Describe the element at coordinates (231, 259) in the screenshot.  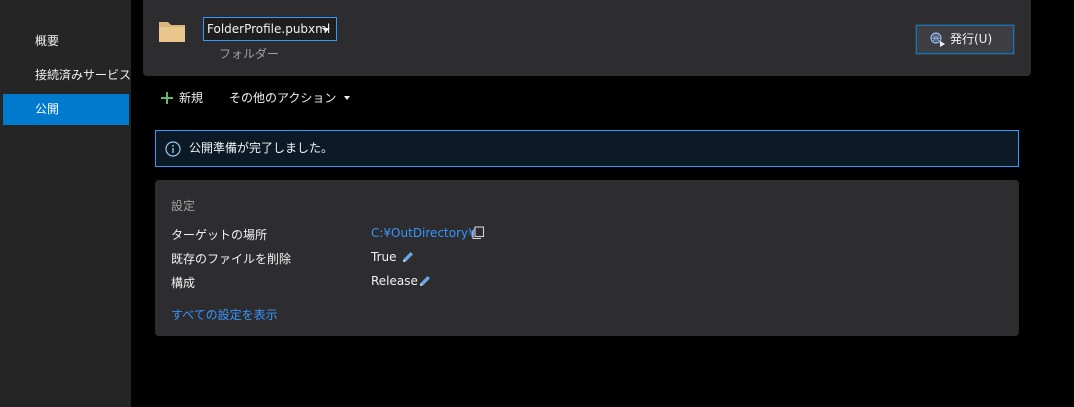
I see `setting-label-delete-existing: 既存のファイルを削除` at that location.